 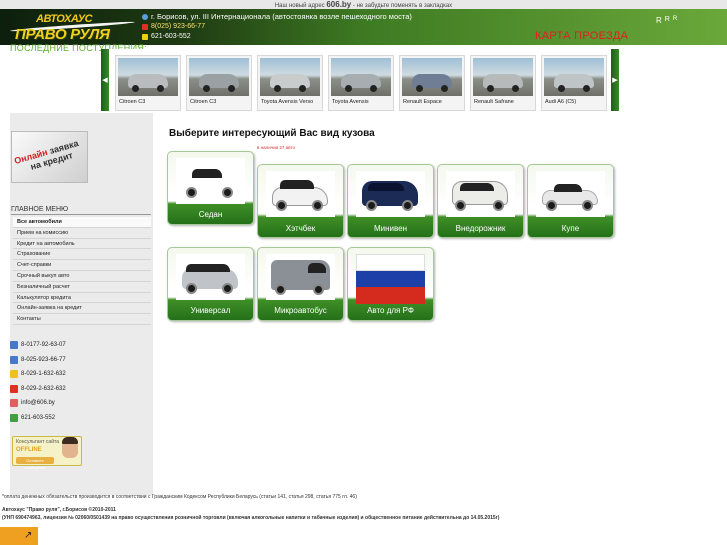 I want to click on recent-car-thumb: Renault Safrane, so click(x=503, y=83).